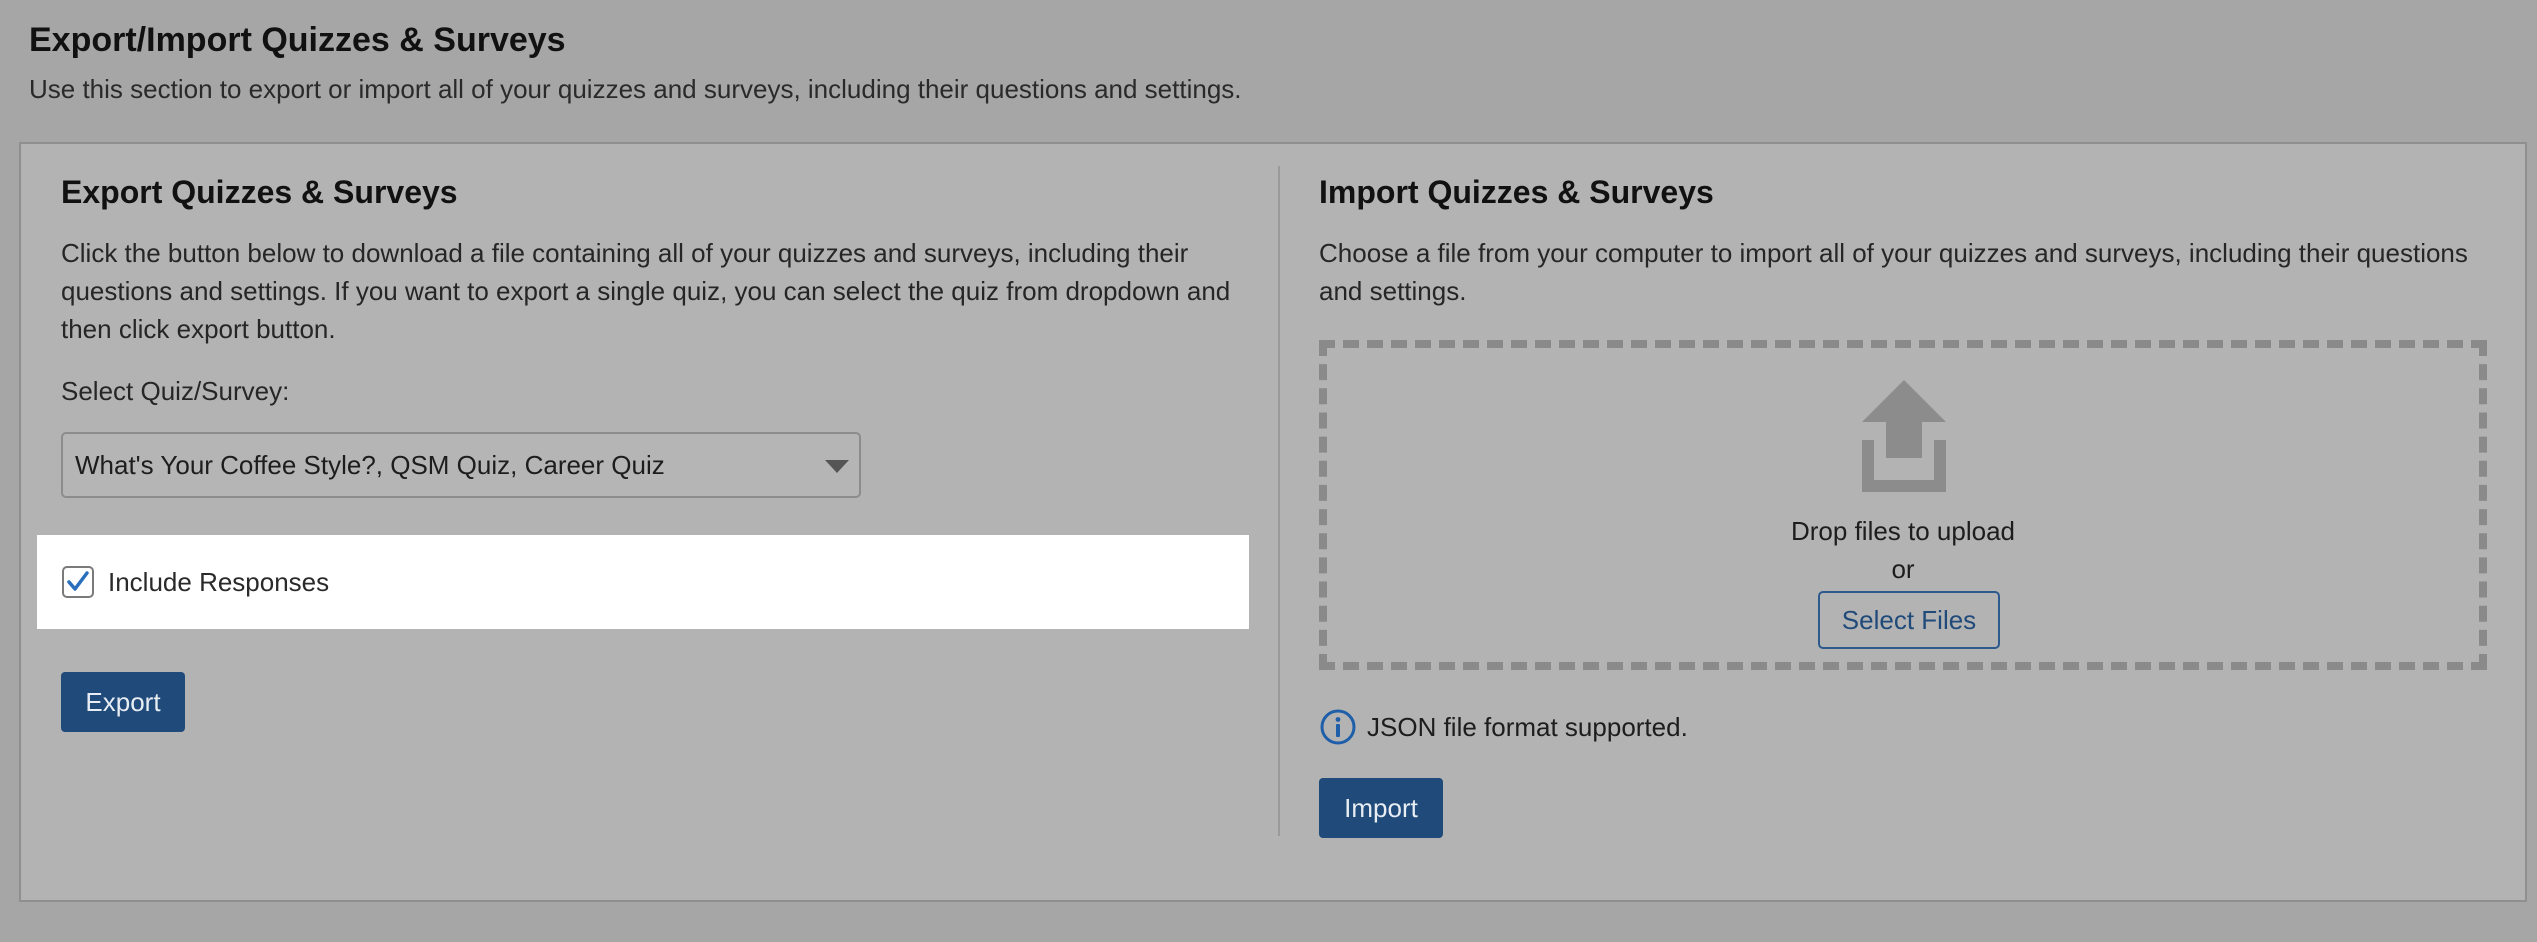 This screenshot has width=2537, height=942. What do you see at coordinates (837, 466) in the screenshot?
I see `chevron-down-icon` at bounding box center [837, 466].